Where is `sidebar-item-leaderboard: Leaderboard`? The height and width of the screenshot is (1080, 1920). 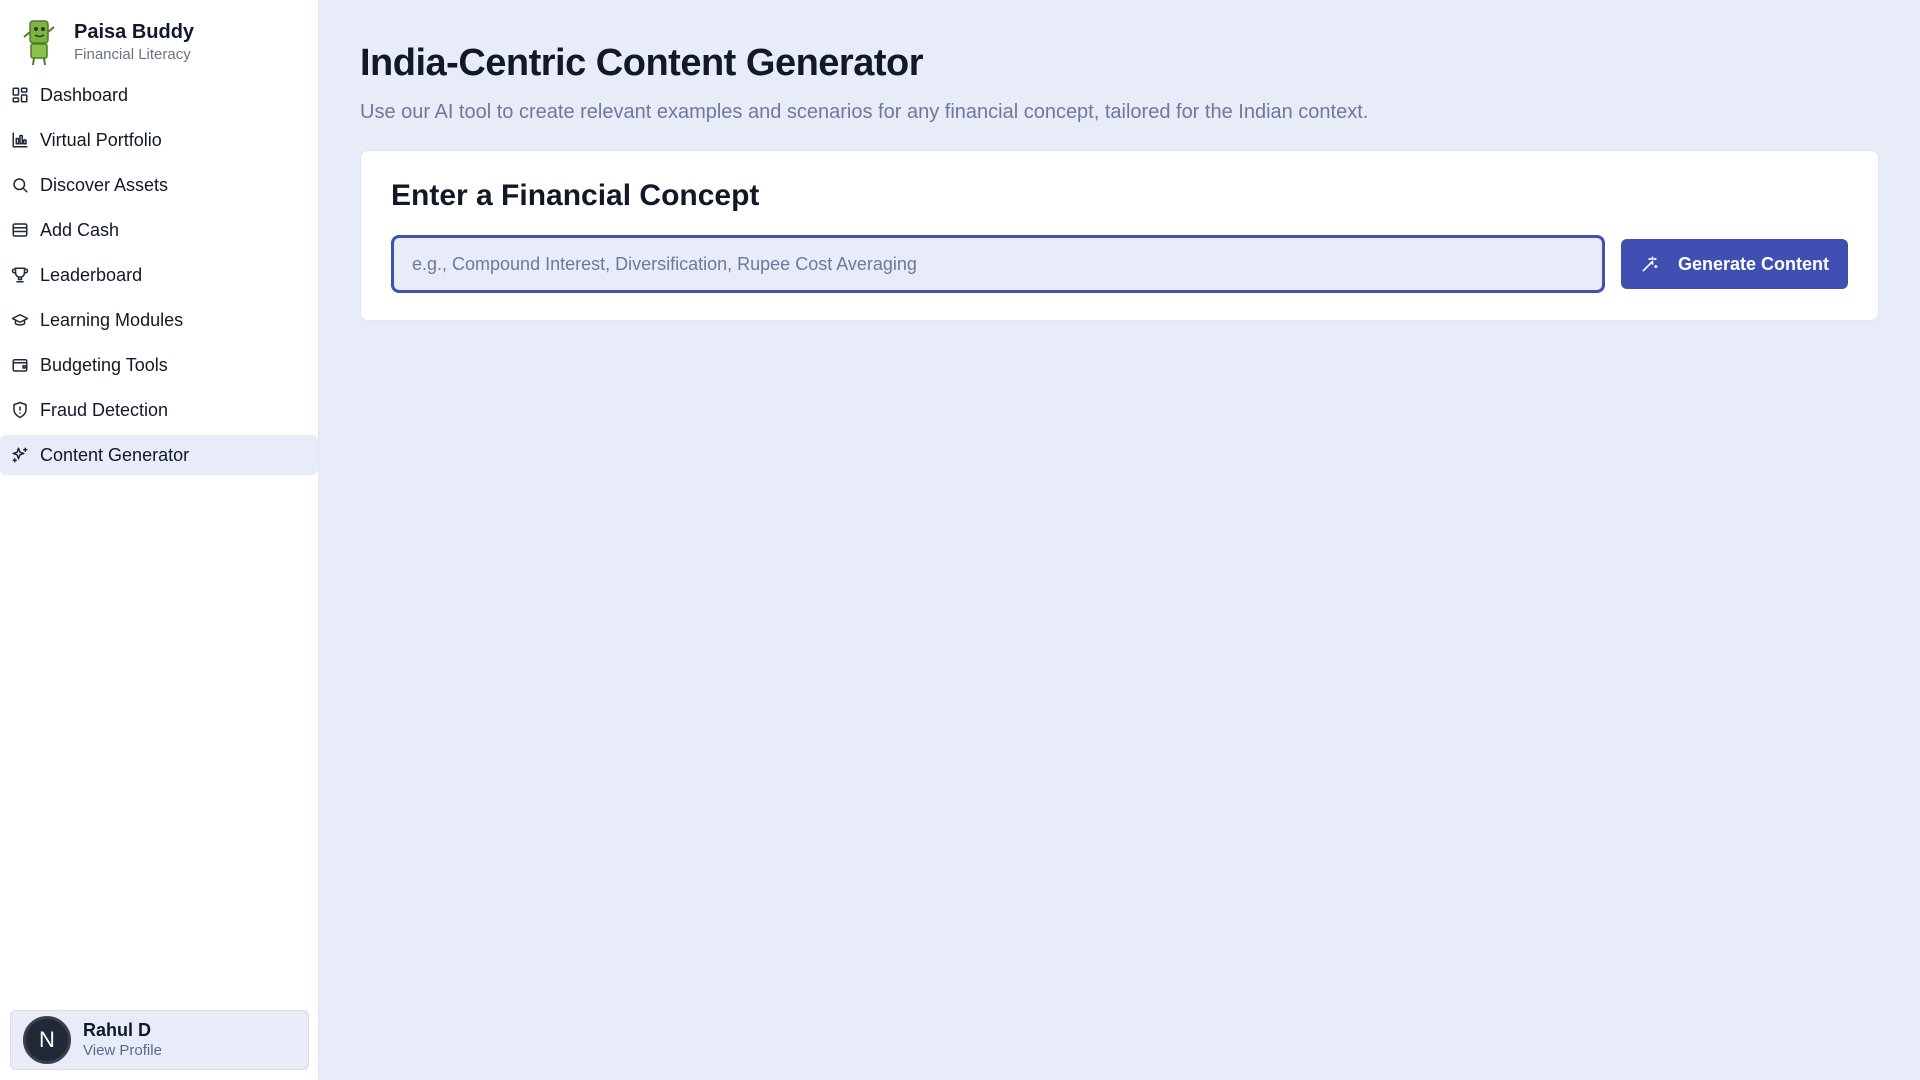
sidebar-item-leaderboard: Leaderboard is located at coordinates (159, 275).